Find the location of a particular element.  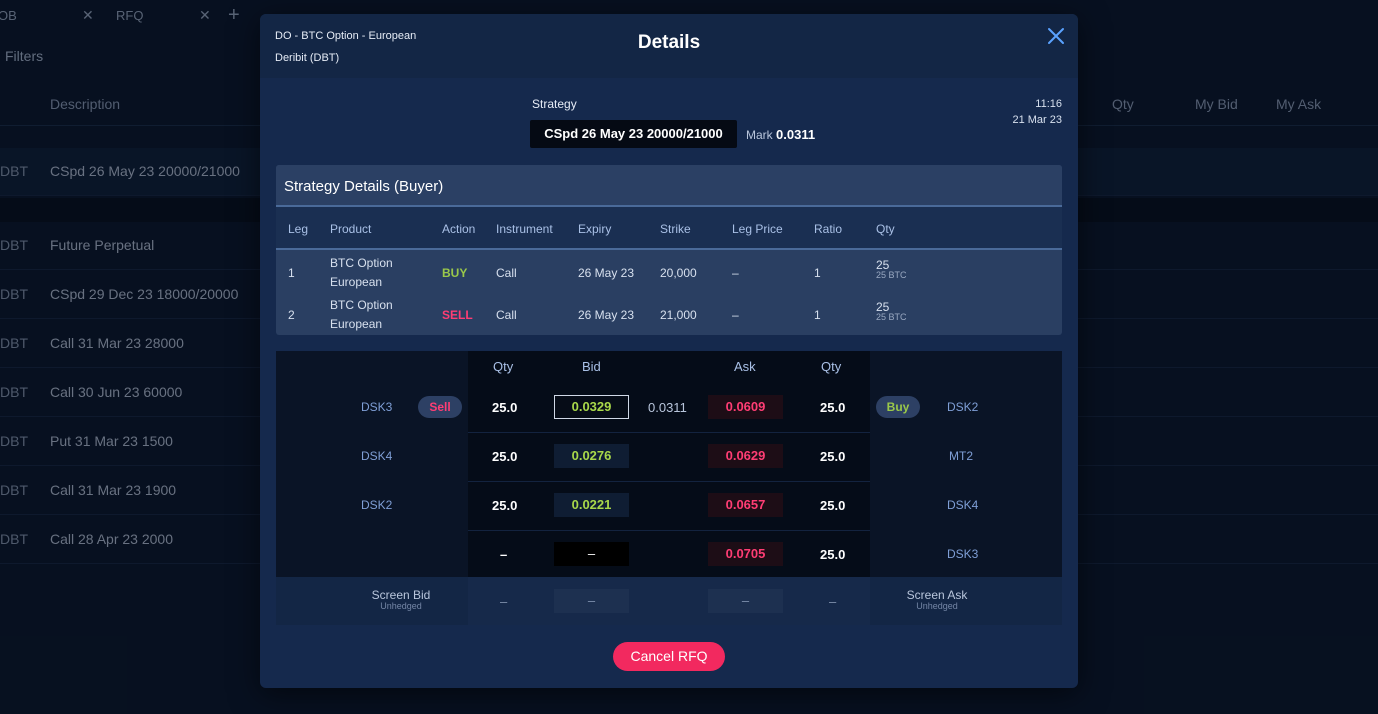

mark-label: Mark is located at coordinates (759, 135).